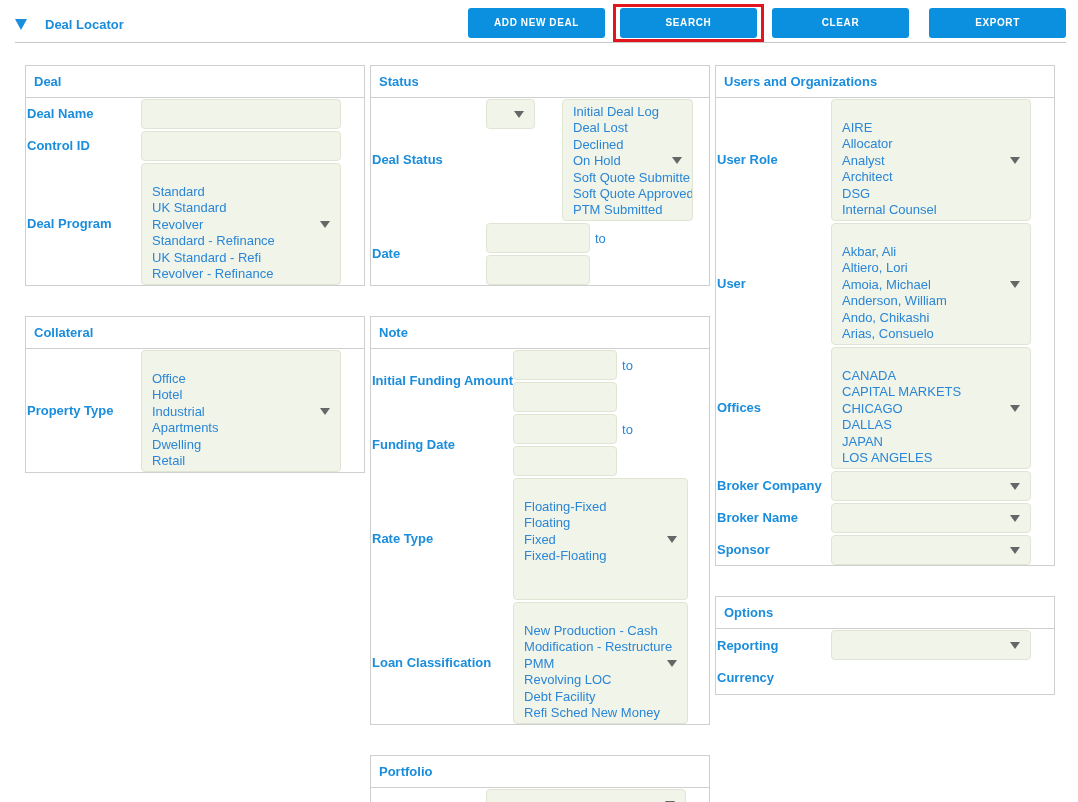  I want to click on list-option: CANADA, so click(931, 376).